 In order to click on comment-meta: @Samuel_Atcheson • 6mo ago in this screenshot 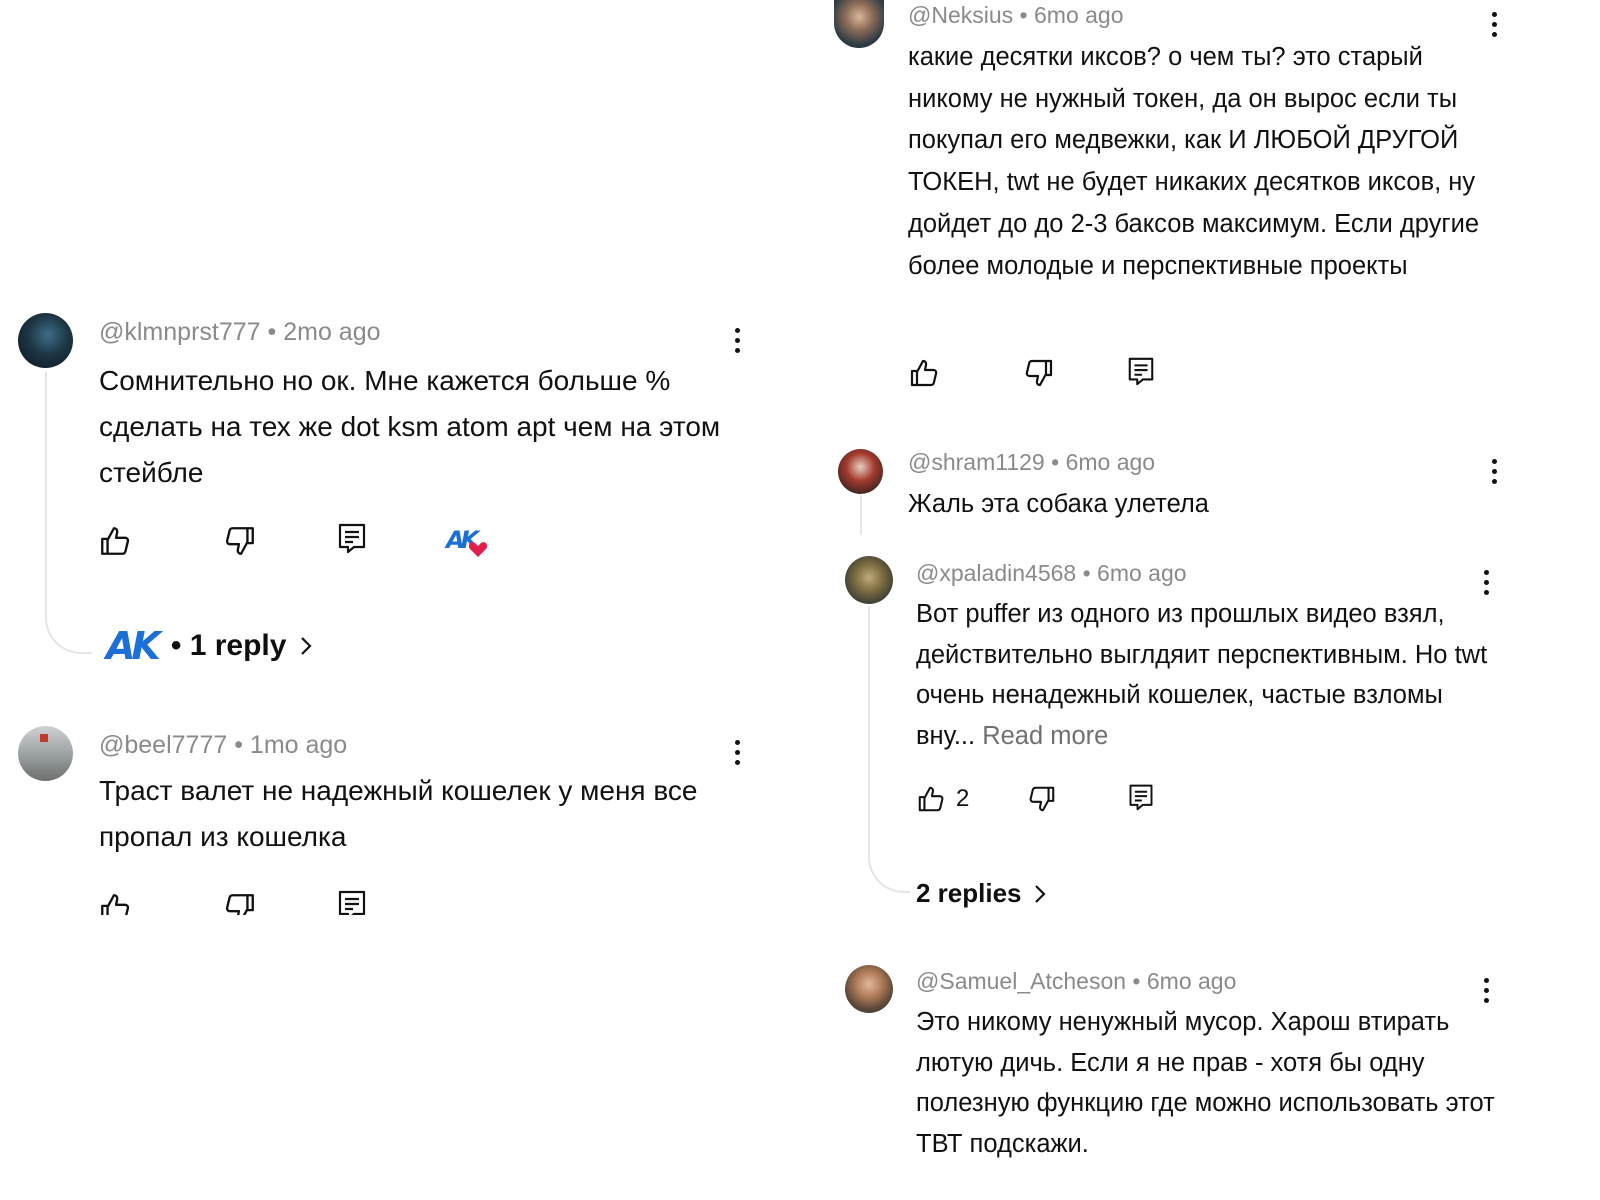, I will do `click(1076, 981)`.